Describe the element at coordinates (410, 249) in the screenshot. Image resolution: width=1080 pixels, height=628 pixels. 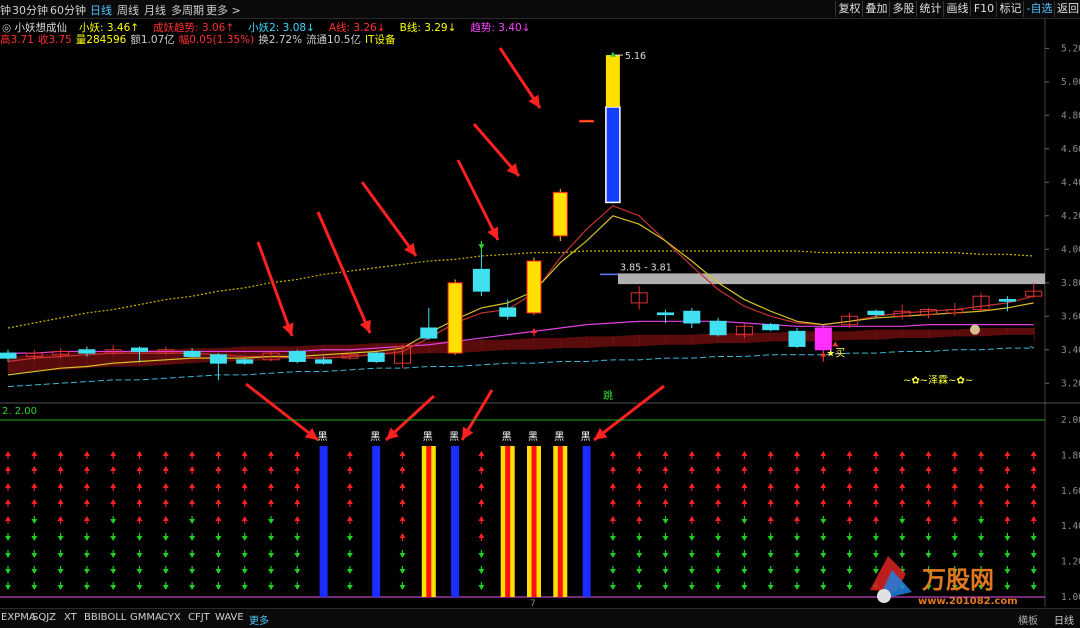
I see `annotation-arrow-head` at that location.